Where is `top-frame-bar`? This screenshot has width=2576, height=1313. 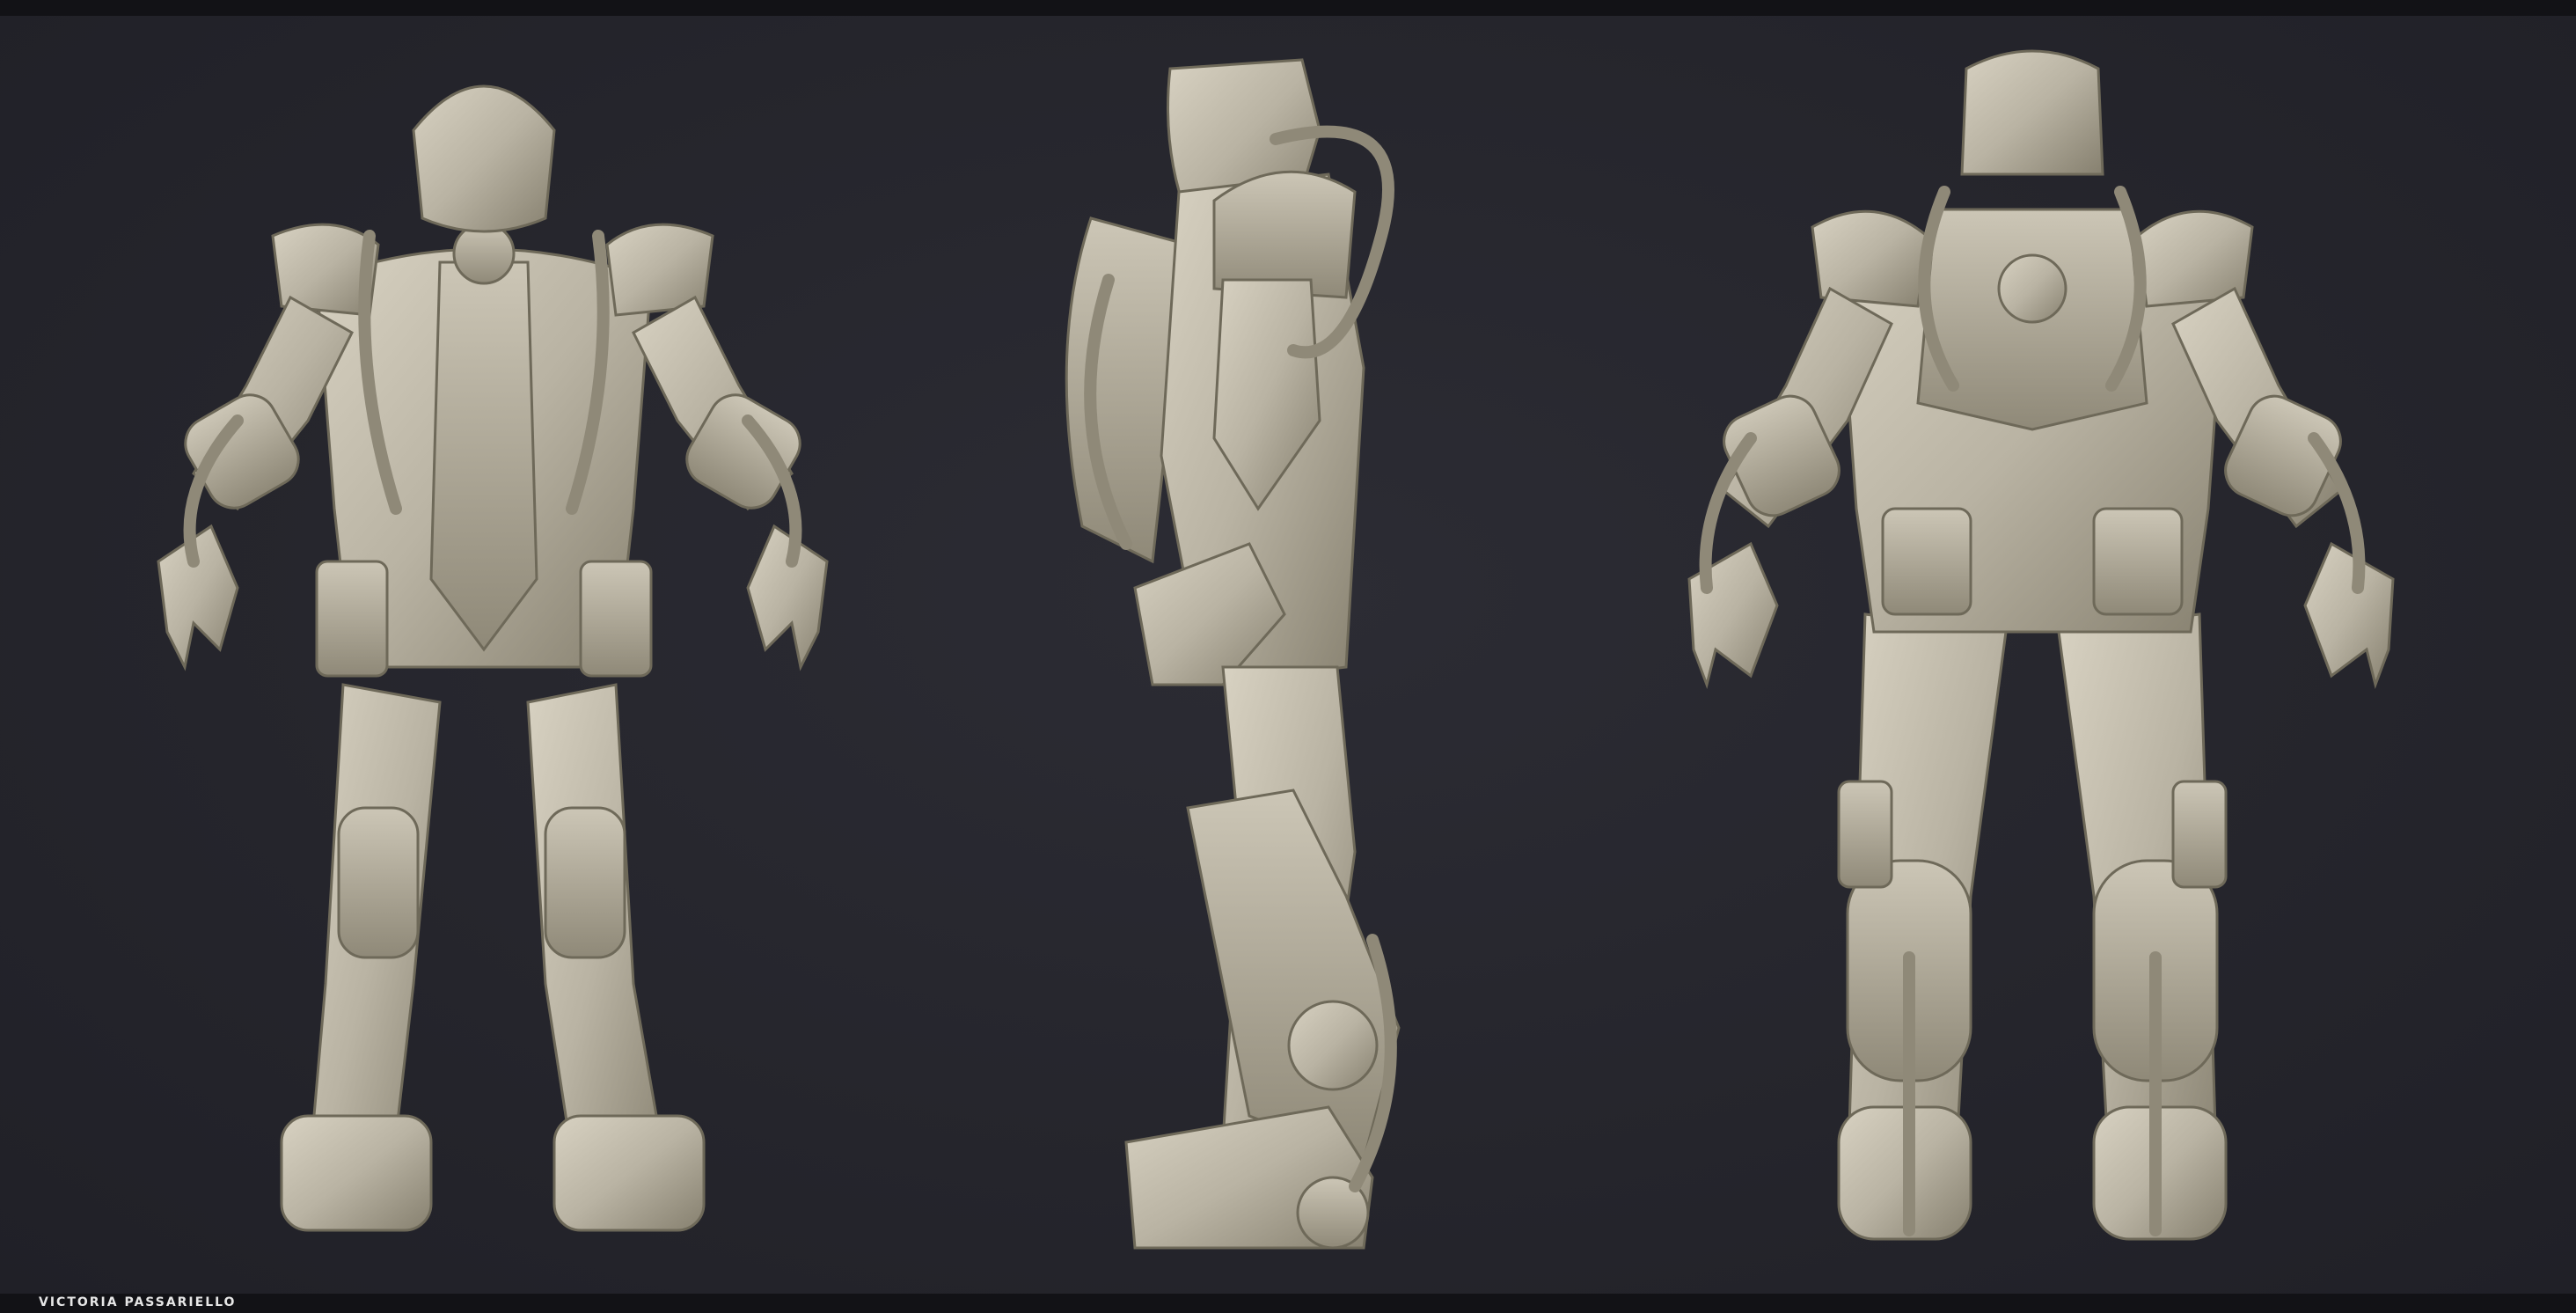
top-frame-bar is located at coordinates (1288, 8).